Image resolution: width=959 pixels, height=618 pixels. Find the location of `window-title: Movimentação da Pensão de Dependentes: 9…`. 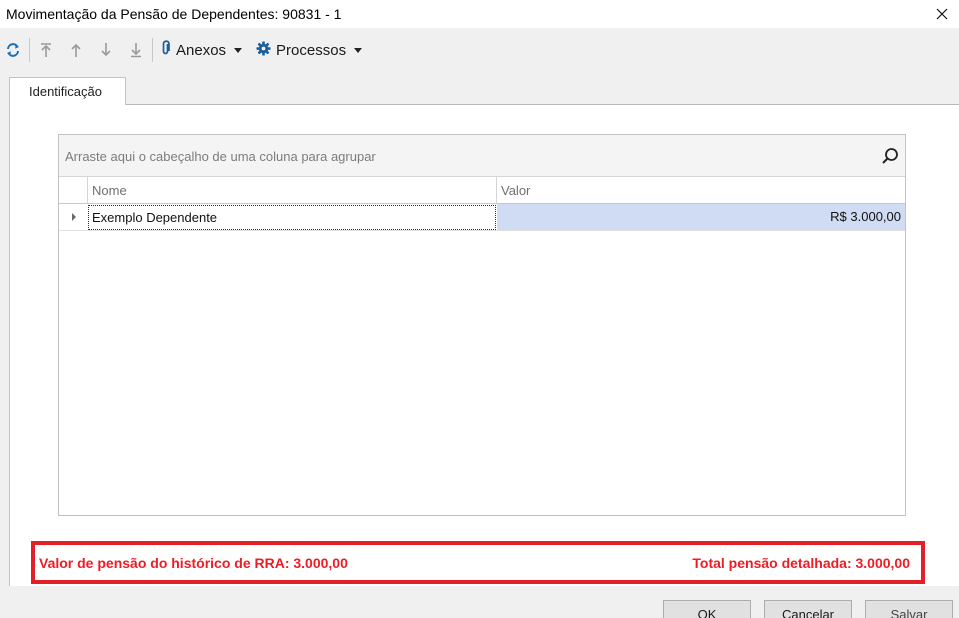

window-title: Movimentação da Pensão de Dependentes: 9… is located at coordinates (174, 14).